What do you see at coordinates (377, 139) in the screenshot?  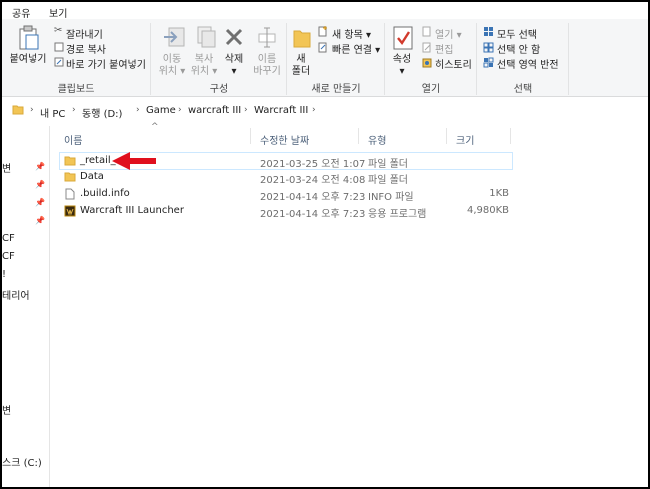 I see `column-header-type: 유형` at bounding box center [377, 139].